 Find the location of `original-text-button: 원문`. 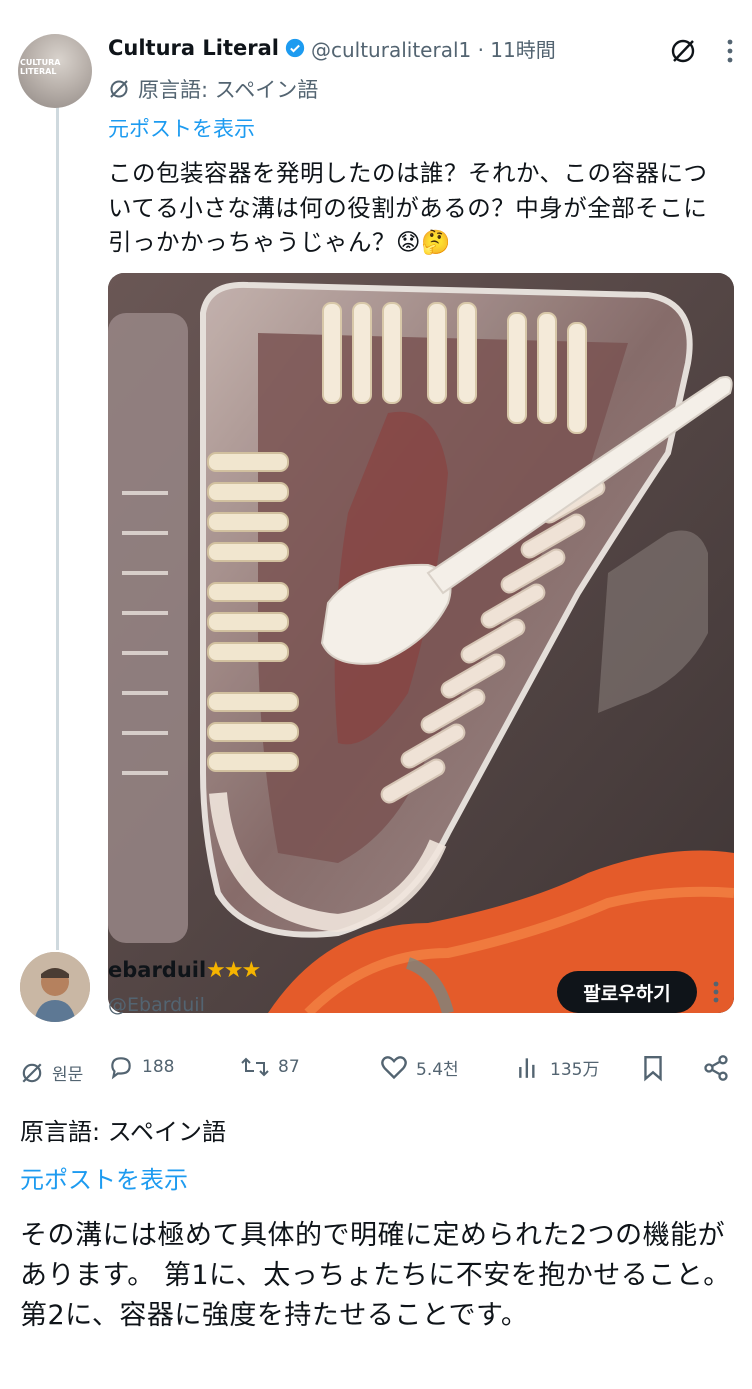

original-text-button: 원문 is located at coordinates (51, 1072).